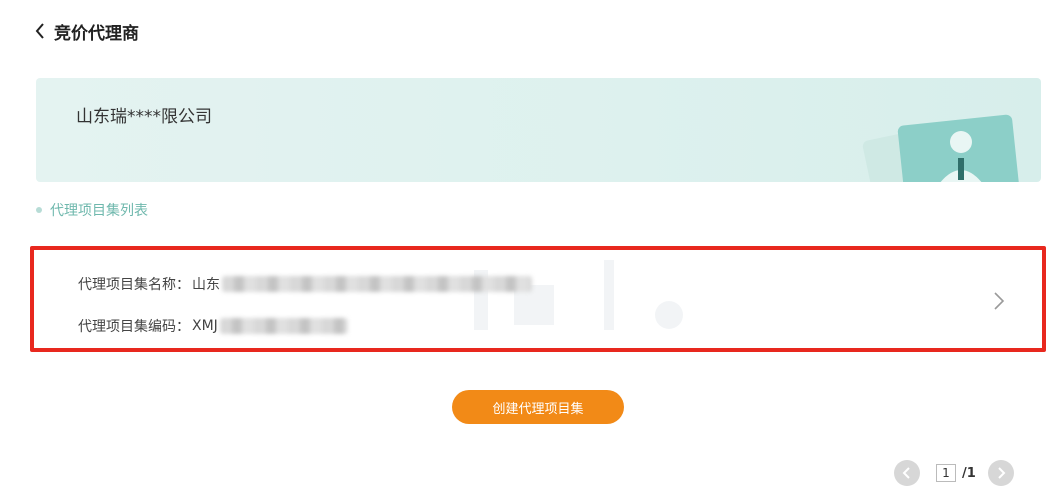 This screenshot has height=492, width=1054. I want to click on project-name-row: 代理项目集名称： 山东, so click(305, 284).